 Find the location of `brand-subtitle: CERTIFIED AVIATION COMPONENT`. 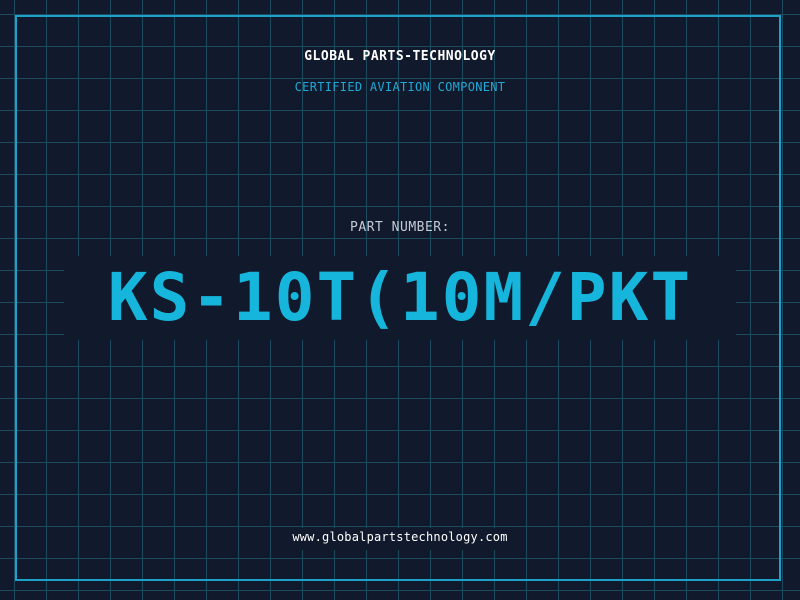

brand-subtitle: CERTIFIED AVIATION COMPONENT is located at coordinates (400, 87).